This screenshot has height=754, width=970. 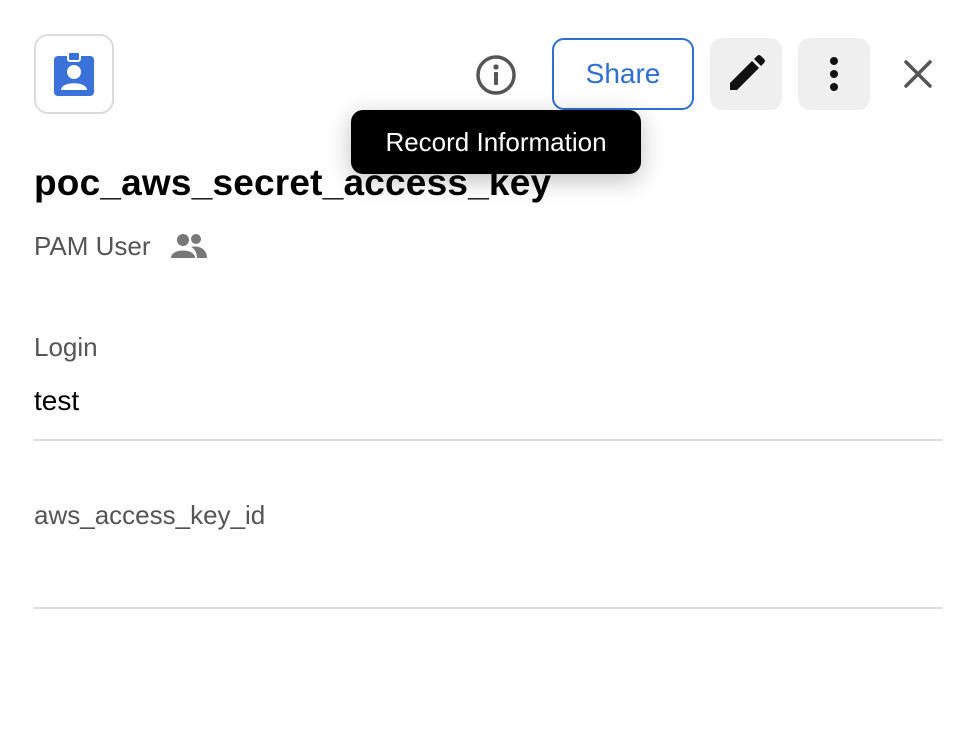 I want to click on edit-button, so click(x=746, y=74).